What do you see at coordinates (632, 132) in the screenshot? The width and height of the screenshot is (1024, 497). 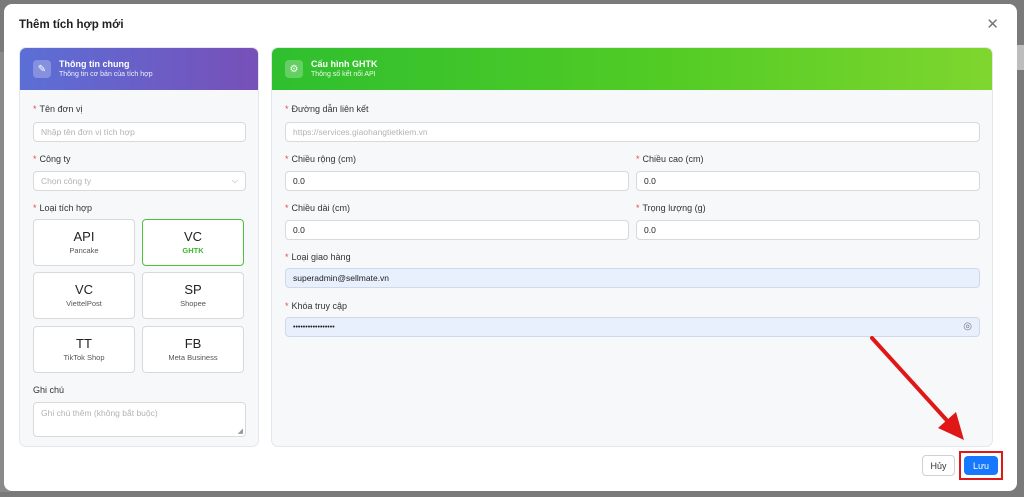 I see `link-input: https://services.giaohangtietkiem.vn` at bounding box center [632, 132].